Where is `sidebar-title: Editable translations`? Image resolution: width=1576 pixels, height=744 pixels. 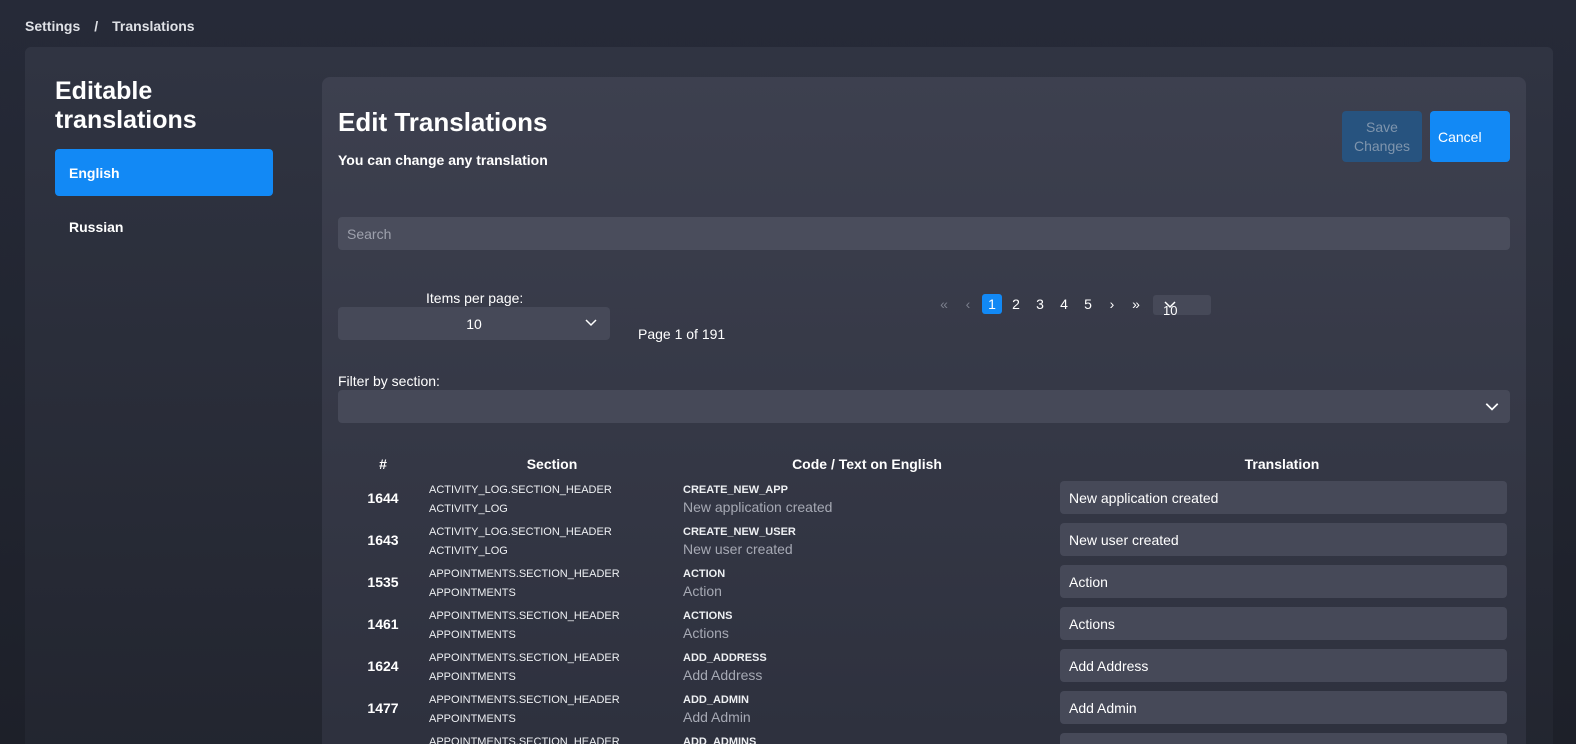 sidebar-title: Editable translations is located at coordinates (126, 105).